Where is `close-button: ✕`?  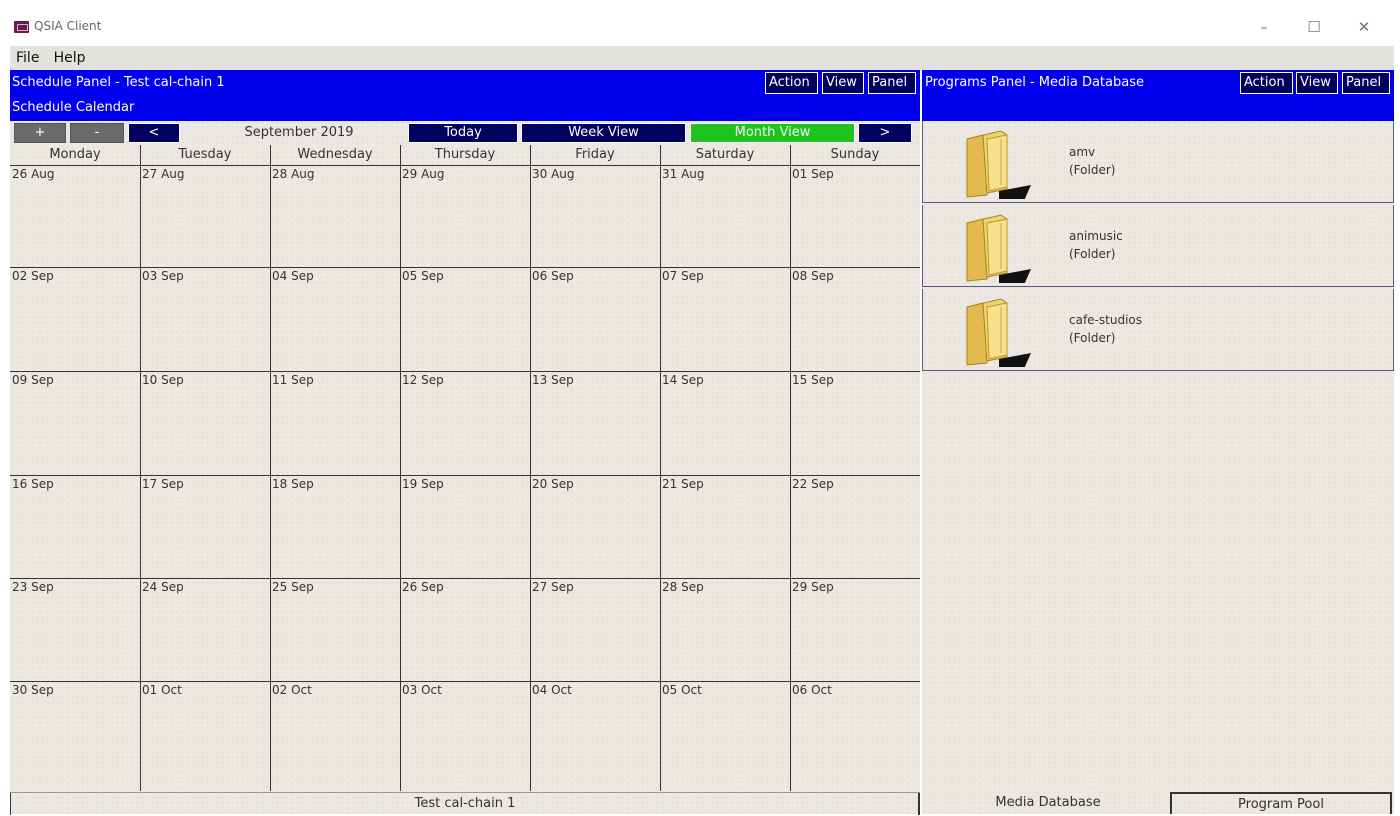 close-button: ✕ is located at coordinates (1364, 27).